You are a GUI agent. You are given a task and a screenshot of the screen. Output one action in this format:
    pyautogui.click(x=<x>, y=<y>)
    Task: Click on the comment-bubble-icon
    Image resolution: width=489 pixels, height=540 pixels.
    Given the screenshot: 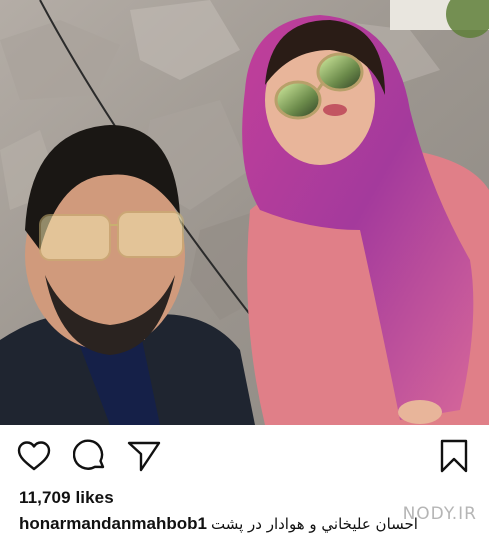 What is the action you would take?
    pyautogui.click(x=89, y=454)
    